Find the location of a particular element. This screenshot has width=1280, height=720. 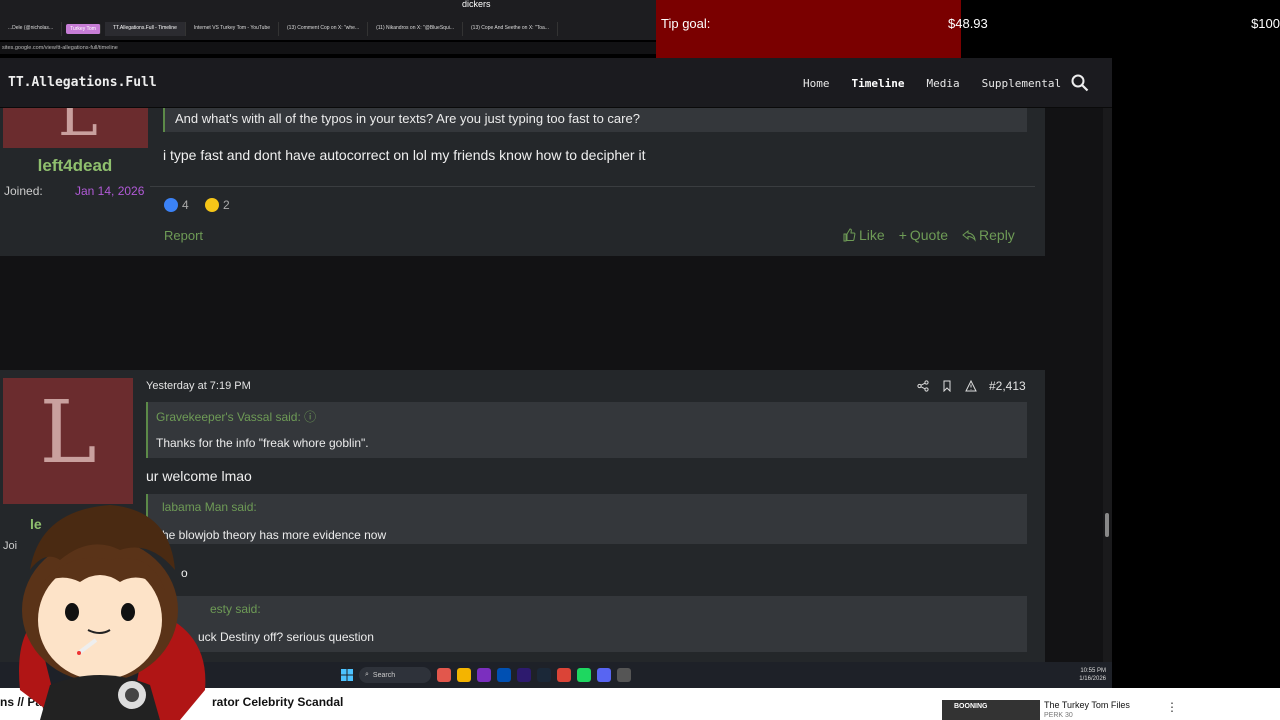

reaction-count: 2 is located at coordinates (226, 205).